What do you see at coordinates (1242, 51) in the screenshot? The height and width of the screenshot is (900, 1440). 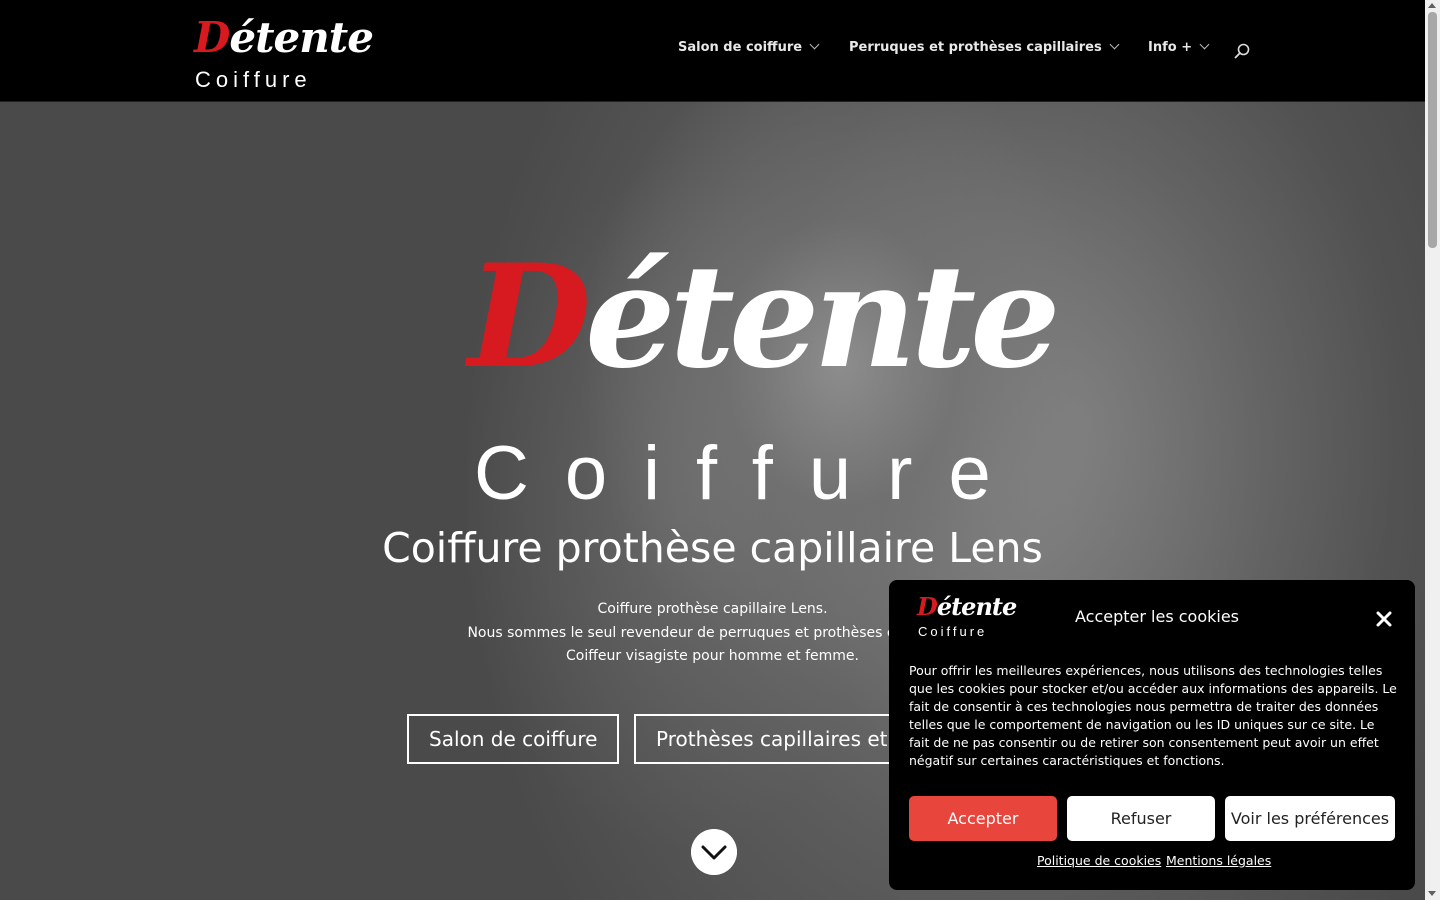 I see `search-icon` at bounding box center [1242, 51].